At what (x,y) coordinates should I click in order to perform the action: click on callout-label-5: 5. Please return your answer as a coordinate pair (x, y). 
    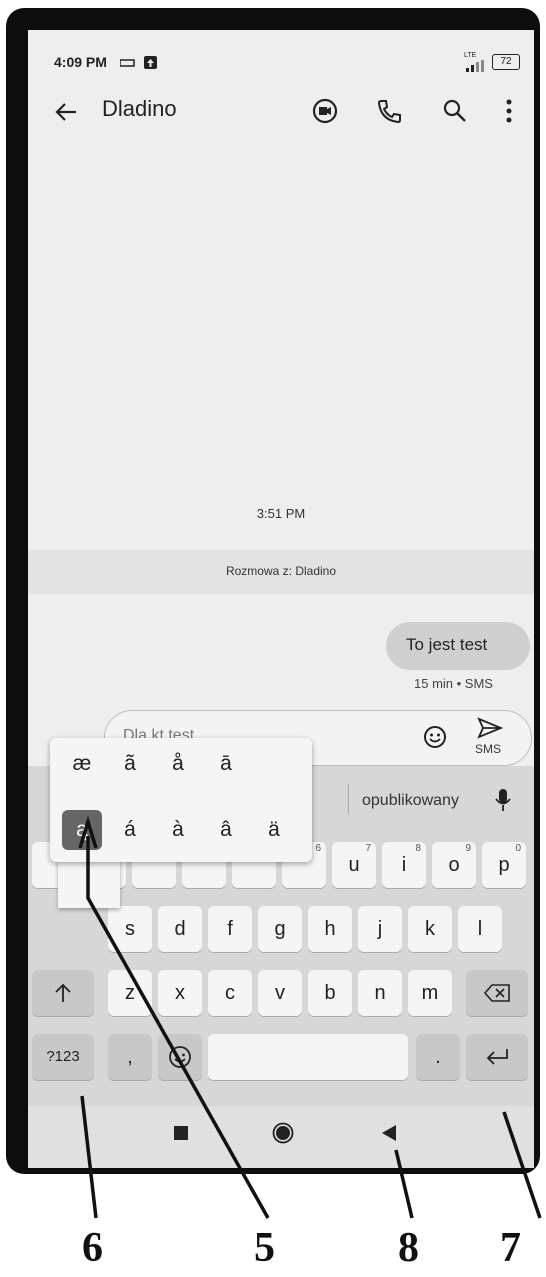
    Looking at the image, I should click on (264, 1248).